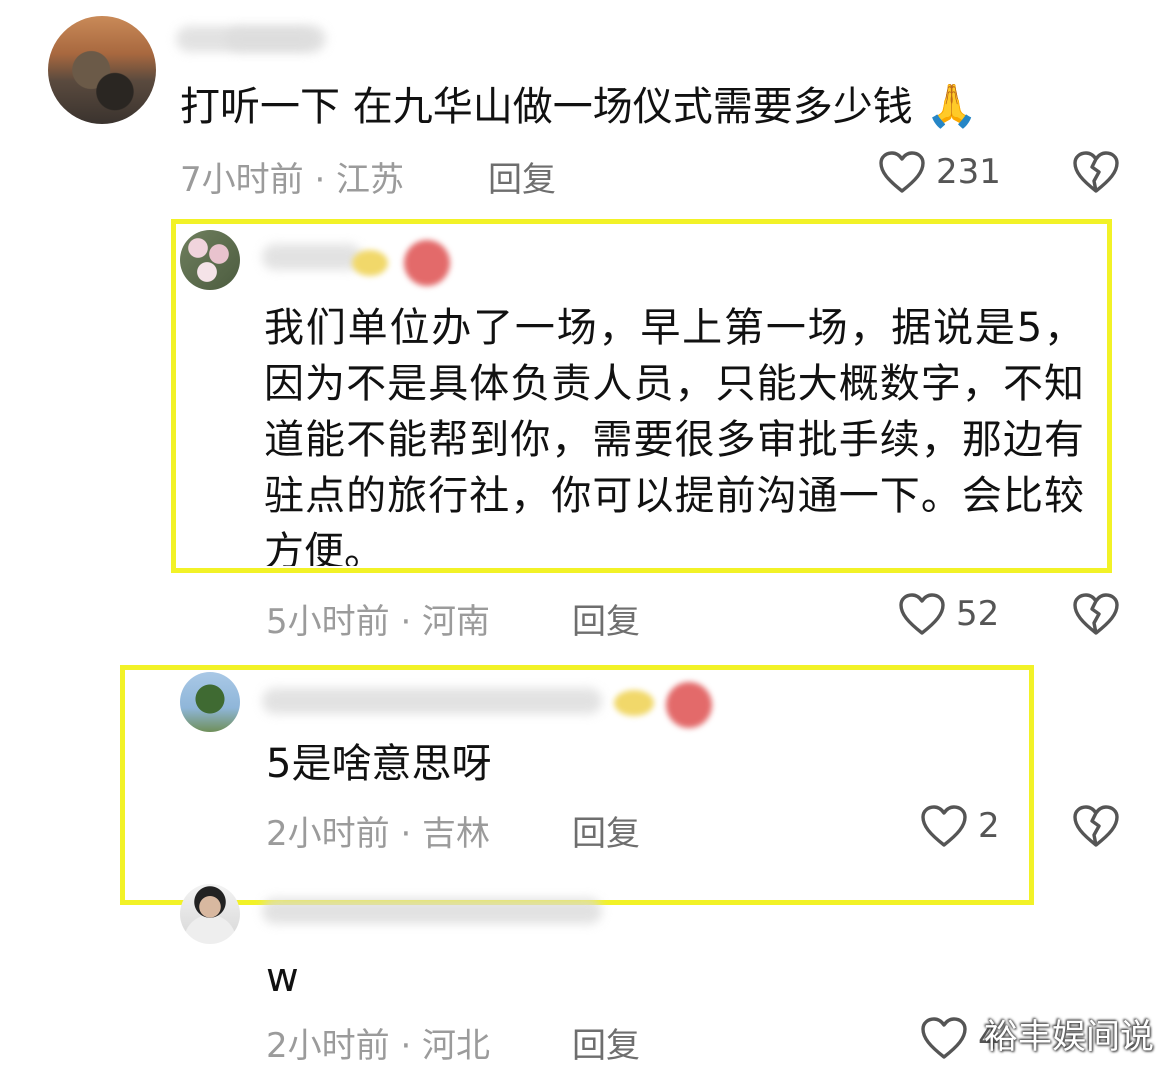  What do you see at coordinates (378, 622) in the screenshot?
I see `comment-time-location: 5小时前 · 河南` at bounding box center [378, 622].